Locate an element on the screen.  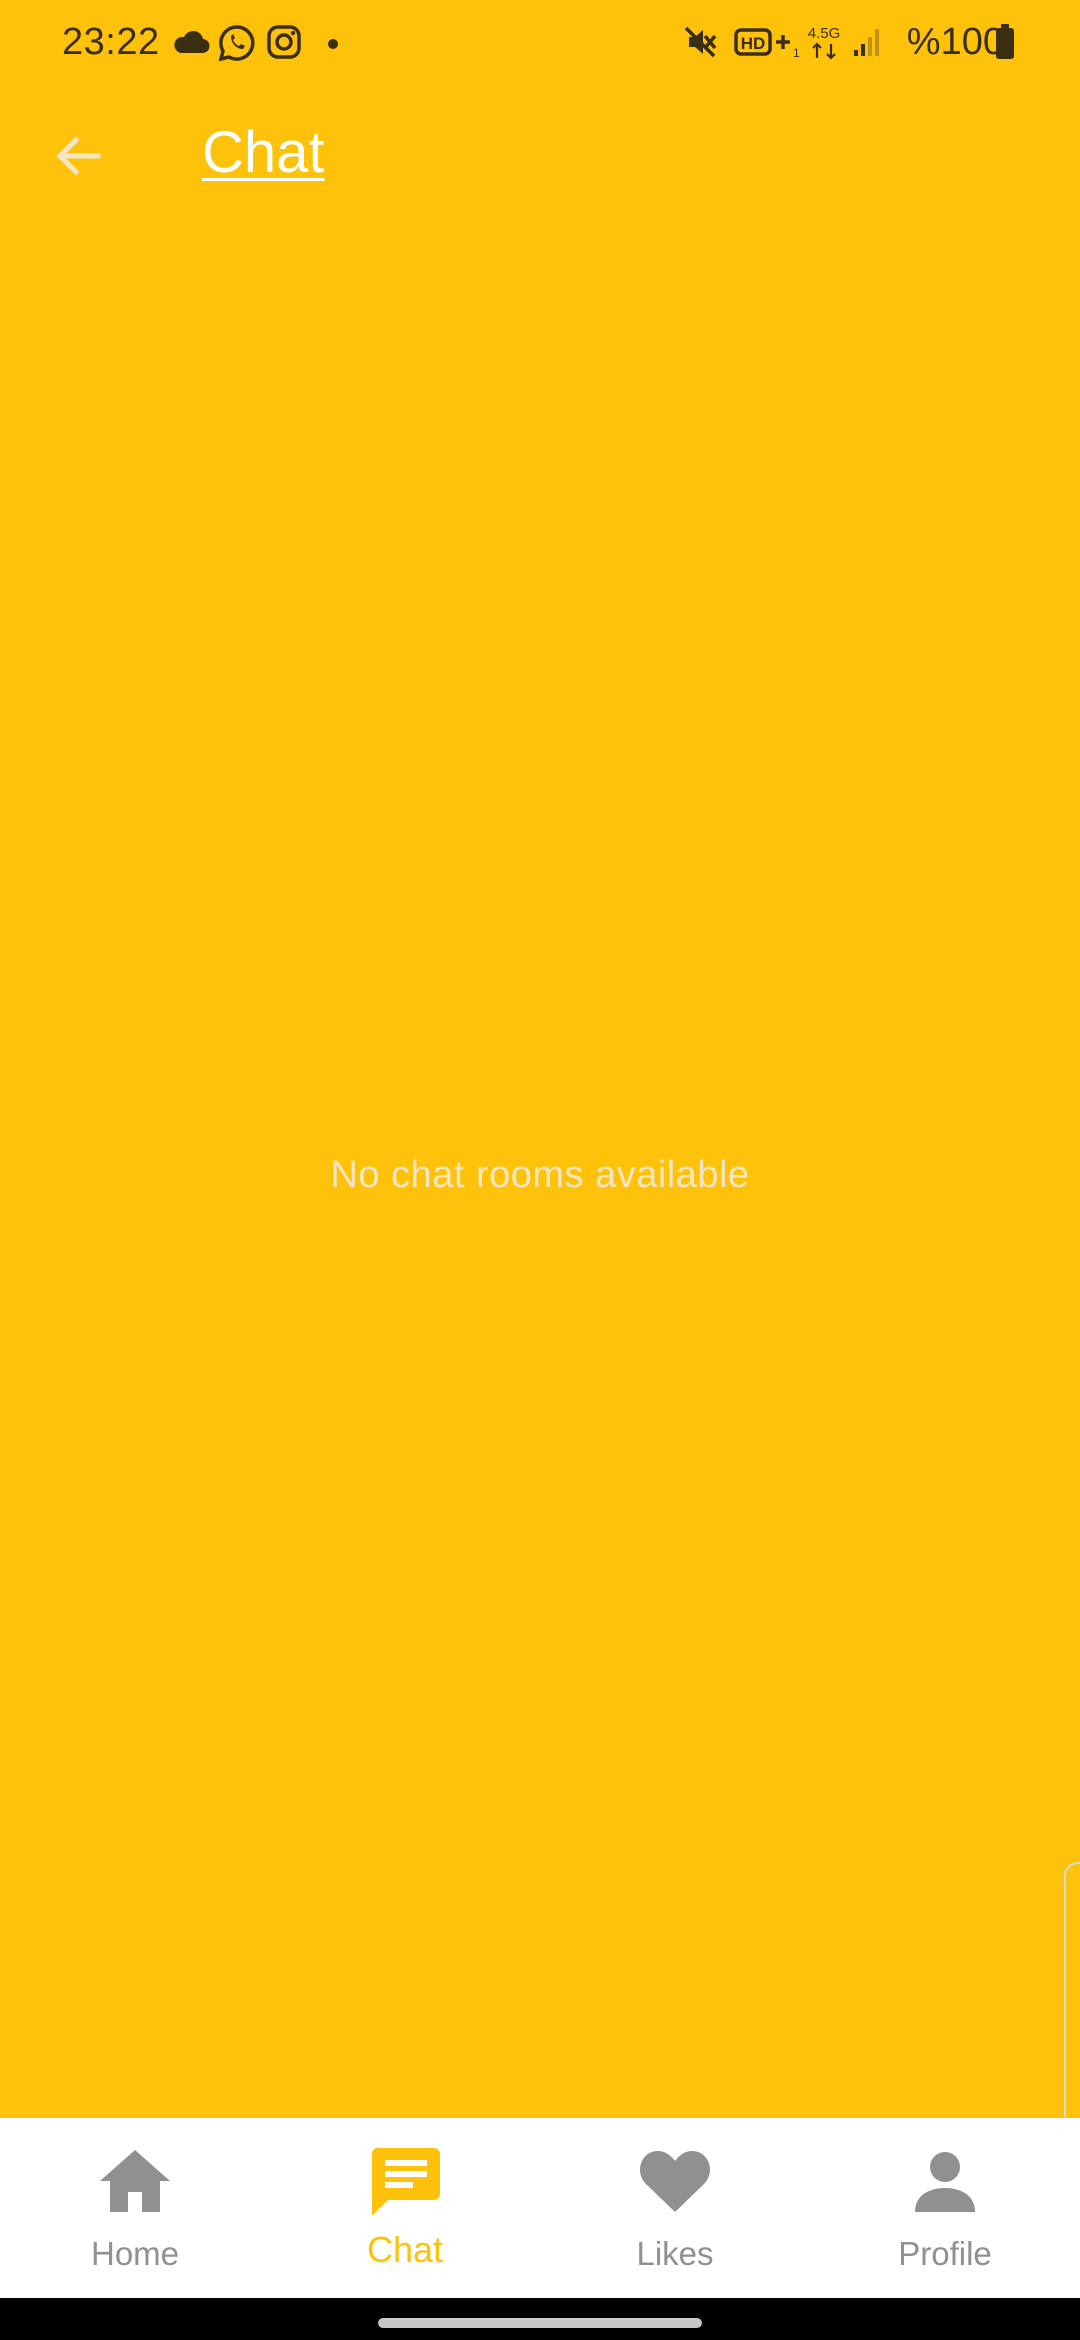
nav-label-profile: Profile is located at coordinates (945, 2253).